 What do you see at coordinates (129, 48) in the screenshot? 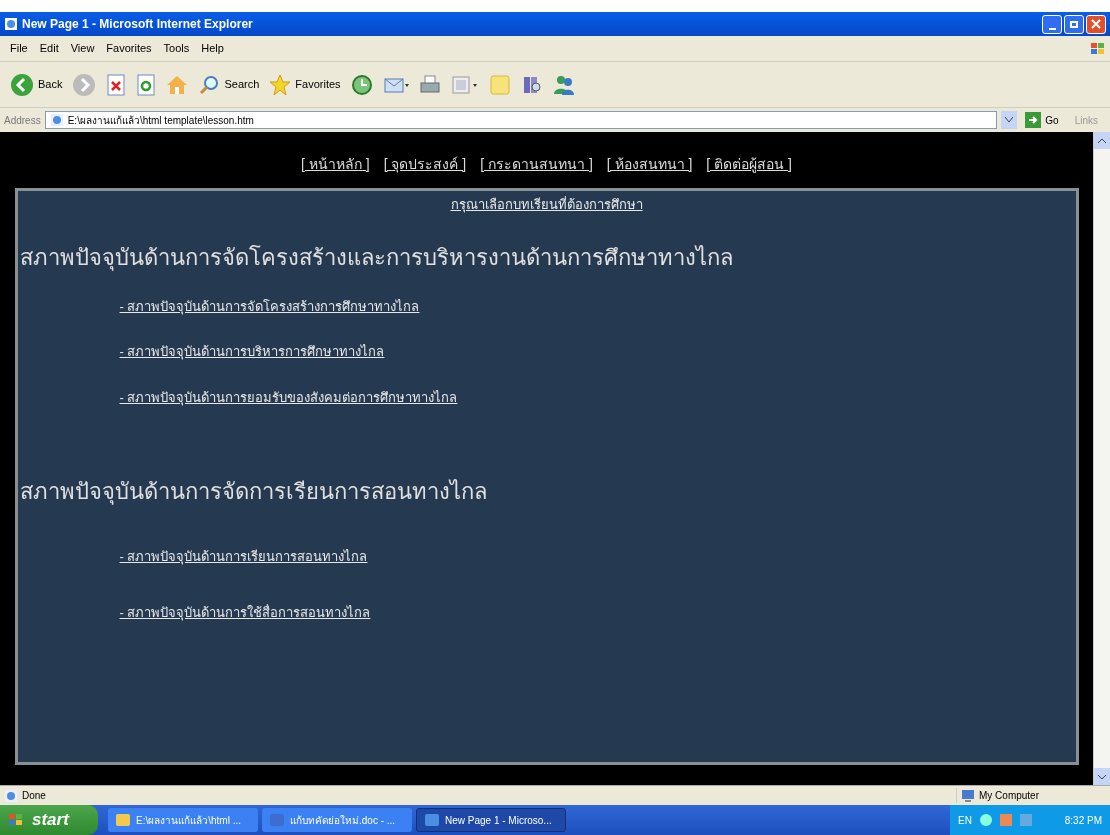
I see `menu-item: Favorites` at bounding box center [129, 48].